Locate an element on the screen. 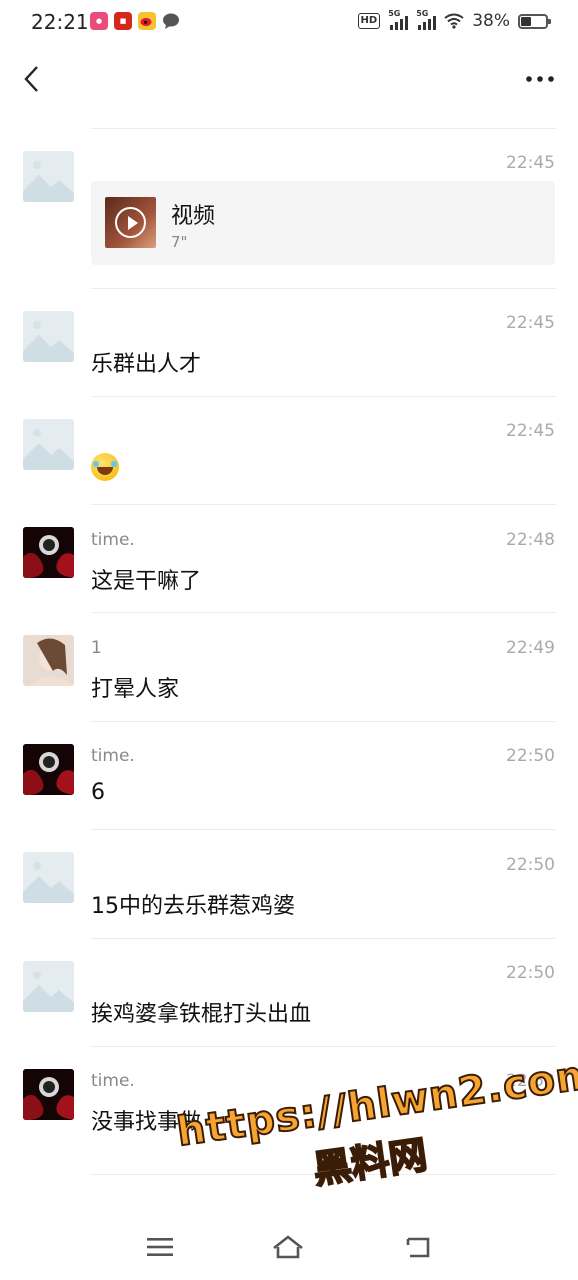  menu-icon is located at coordinates (160, 1247).